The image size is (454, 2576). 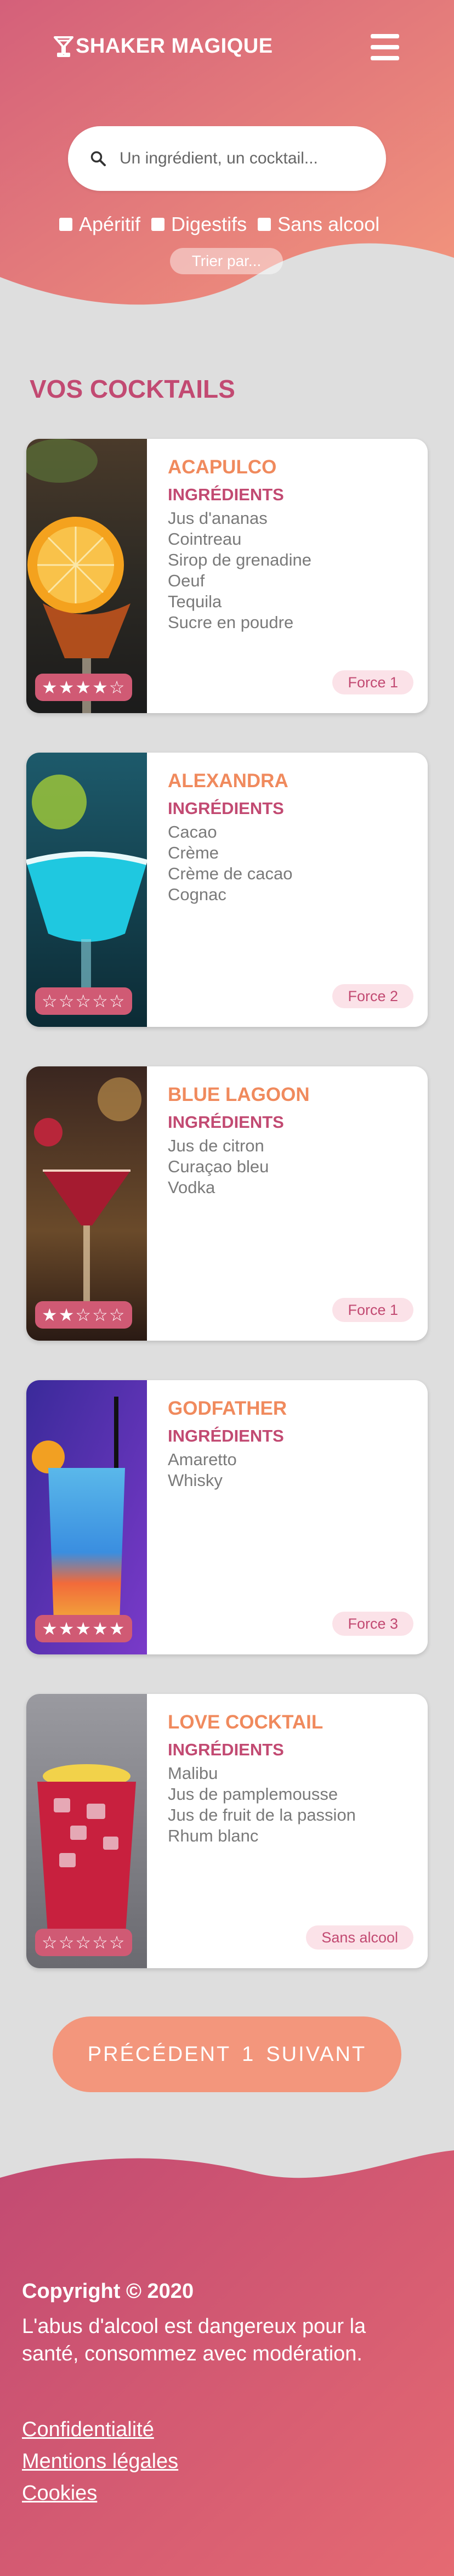 What do you see at coordinates (372, 996) in the screenshot?
I see `strength-badge: Force 2` at bounding box center [372, 996].